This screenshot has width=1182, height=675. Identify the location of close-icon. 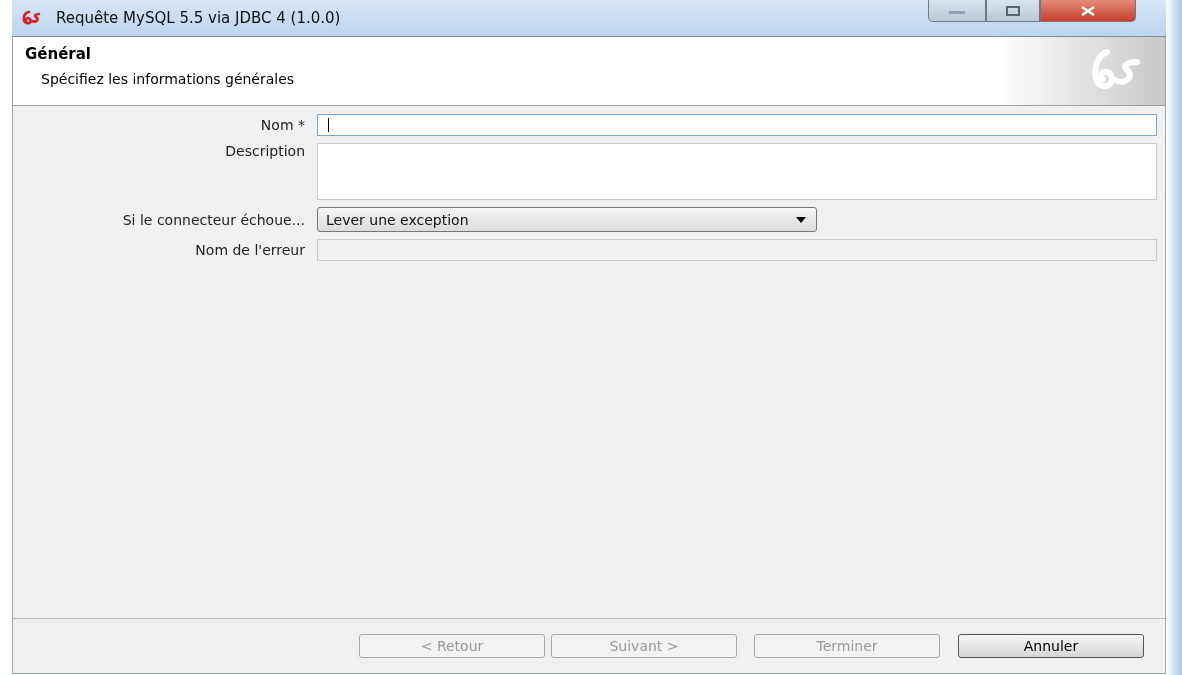
(1088, 10).